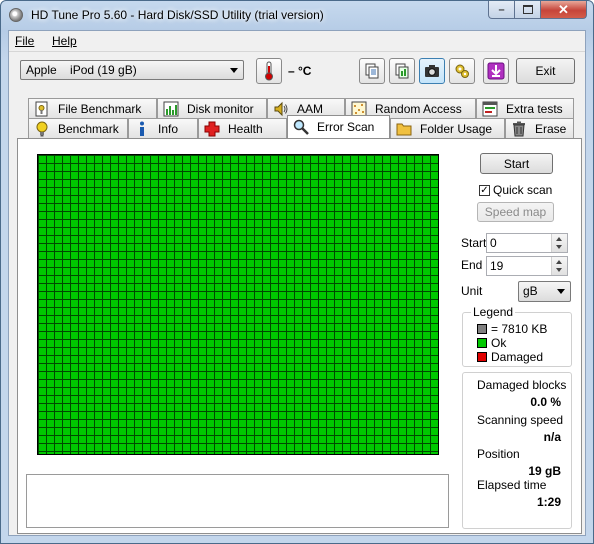 Image resolution: width=594 pixels, height=544 pixels. I want to click on tab-label: Health, so click(245, 128).